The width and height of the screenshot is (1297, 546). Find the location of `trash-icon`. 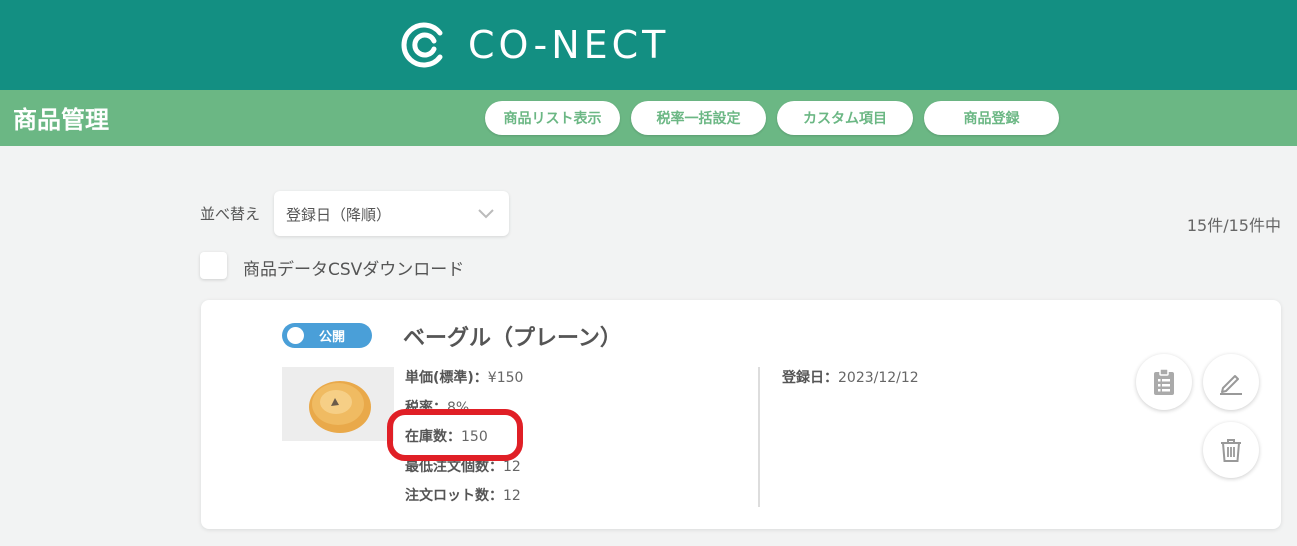

trash-icon is located at coordinates (1231, 450).